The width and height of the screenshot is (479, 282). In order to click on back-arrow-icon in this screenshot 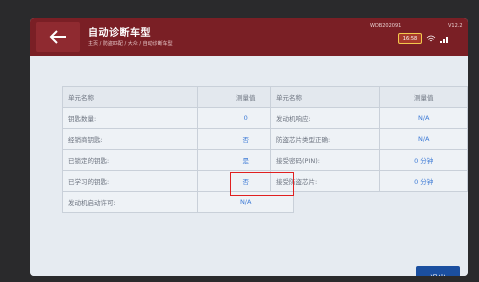, I will do `click(57, 37)`.